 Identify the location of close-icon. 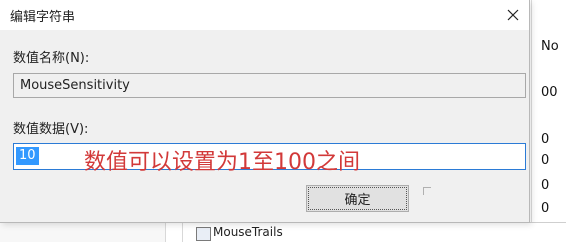
(513, 15).